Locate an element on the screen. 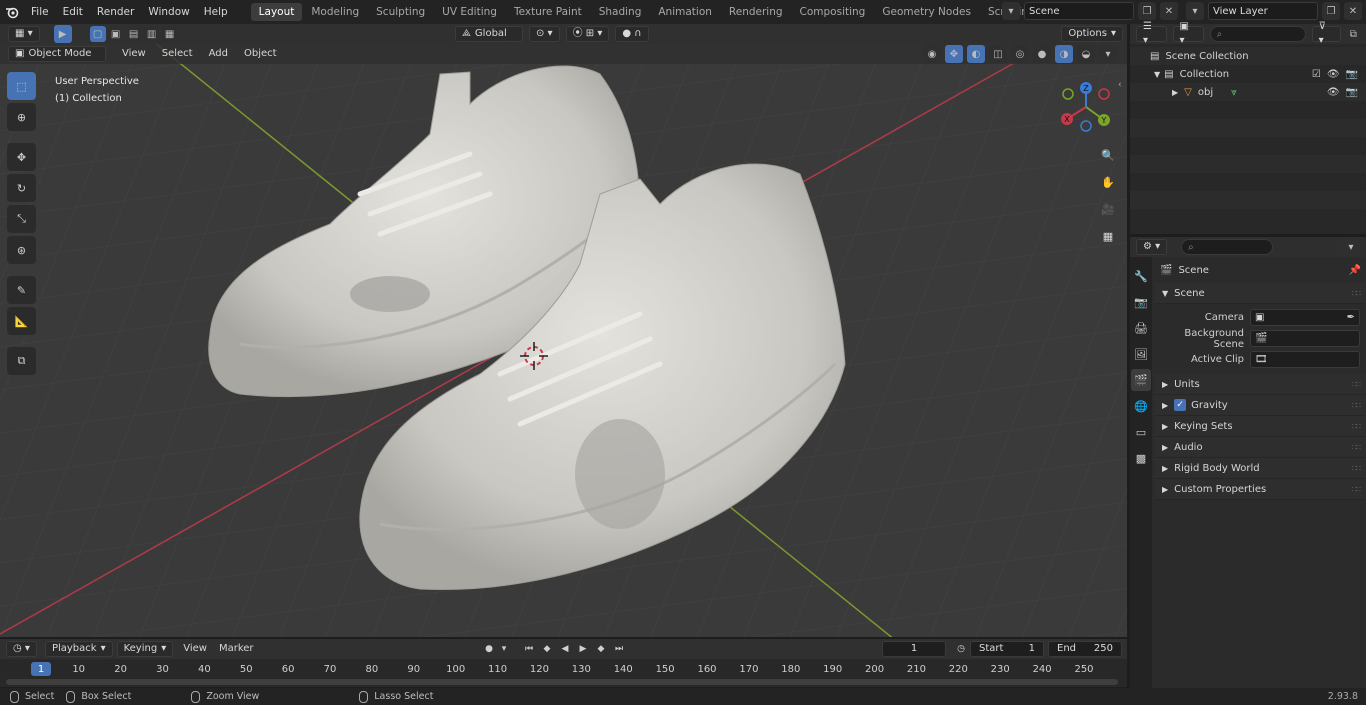  visibility-icon: ◉ is located at coordinates (932, 54).